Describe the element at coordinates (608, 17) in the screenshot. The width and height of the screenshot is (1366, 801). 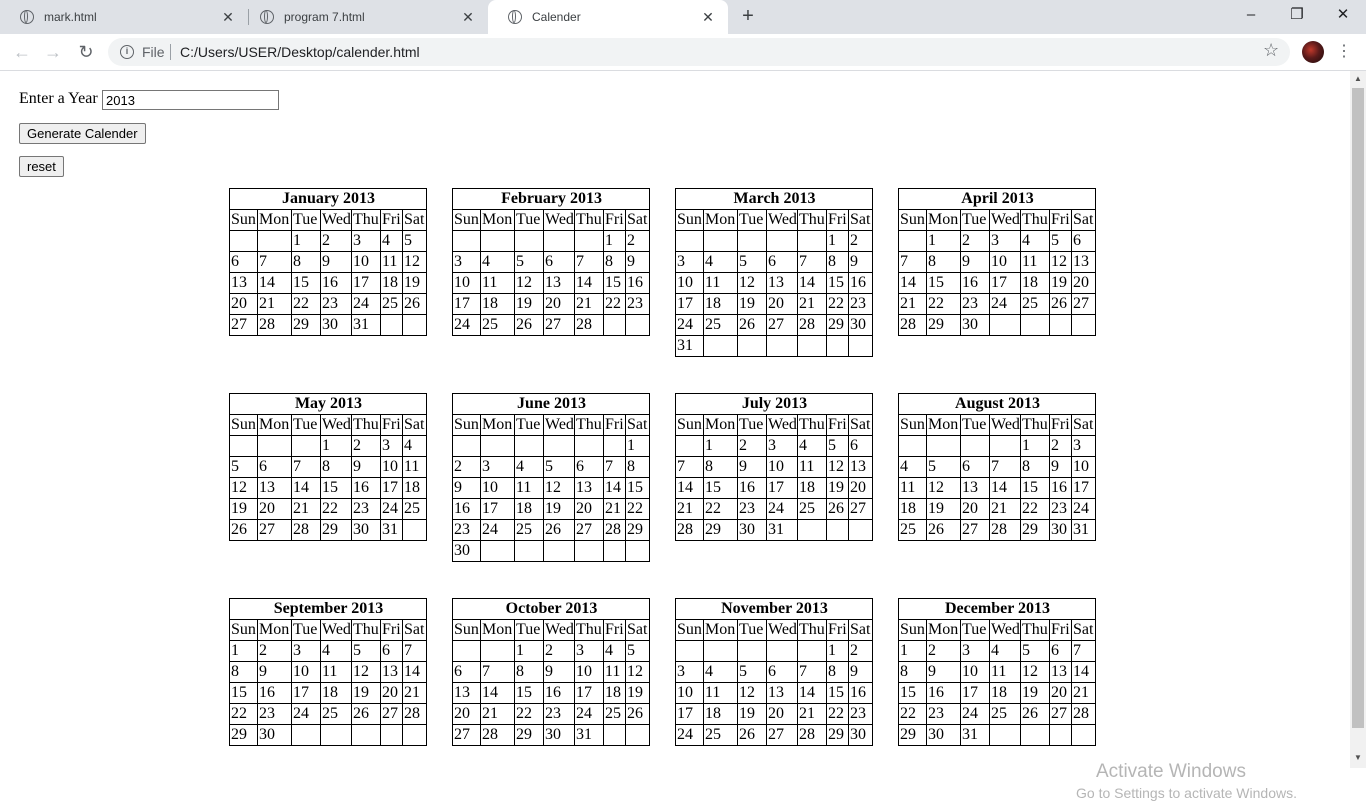
I see `tab-calender: Calender ✕` at that location.